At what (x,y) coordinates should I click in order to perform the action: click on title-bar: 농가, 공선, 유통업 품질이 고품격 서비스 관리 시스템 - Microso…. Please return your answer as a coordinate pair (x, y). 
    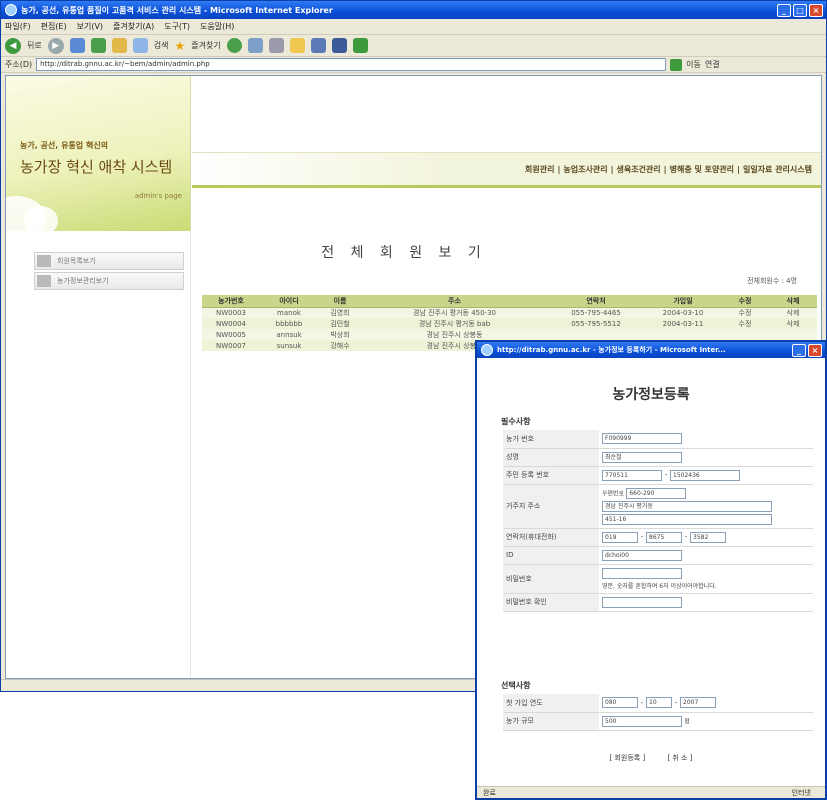
    Looking at the image, I should click on (413, 10).